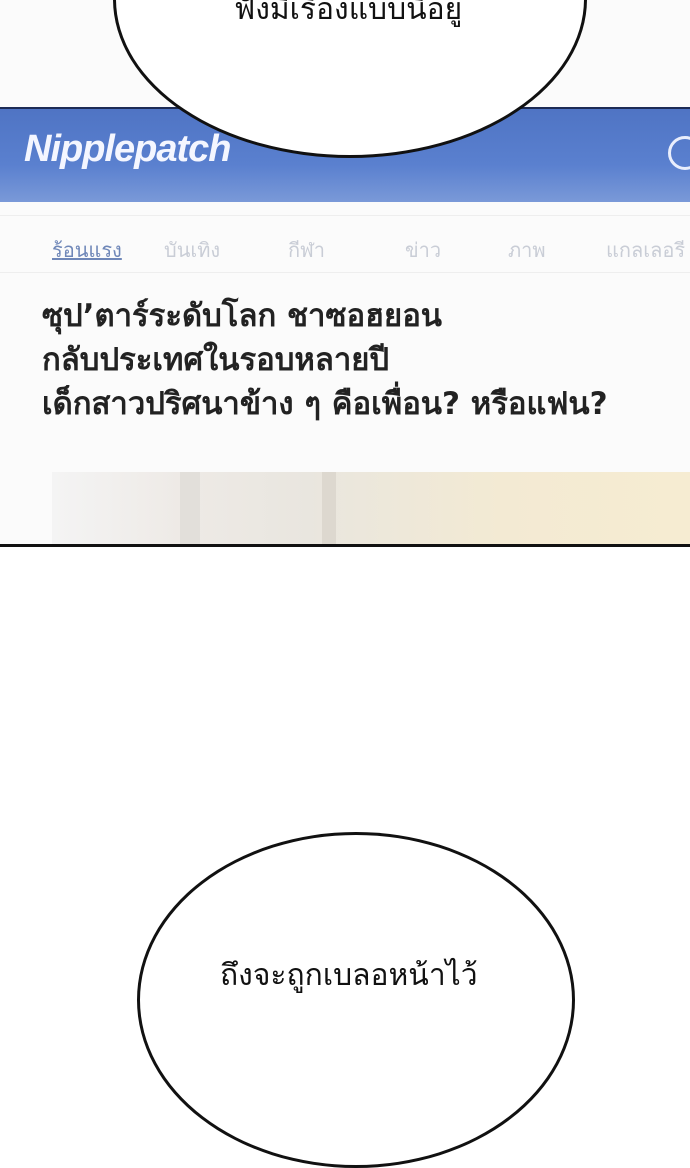 Image resolution: width=690 pixels, height=1168 pixels. I want to click on tab-sports: กีฬา, so click(306, 250).